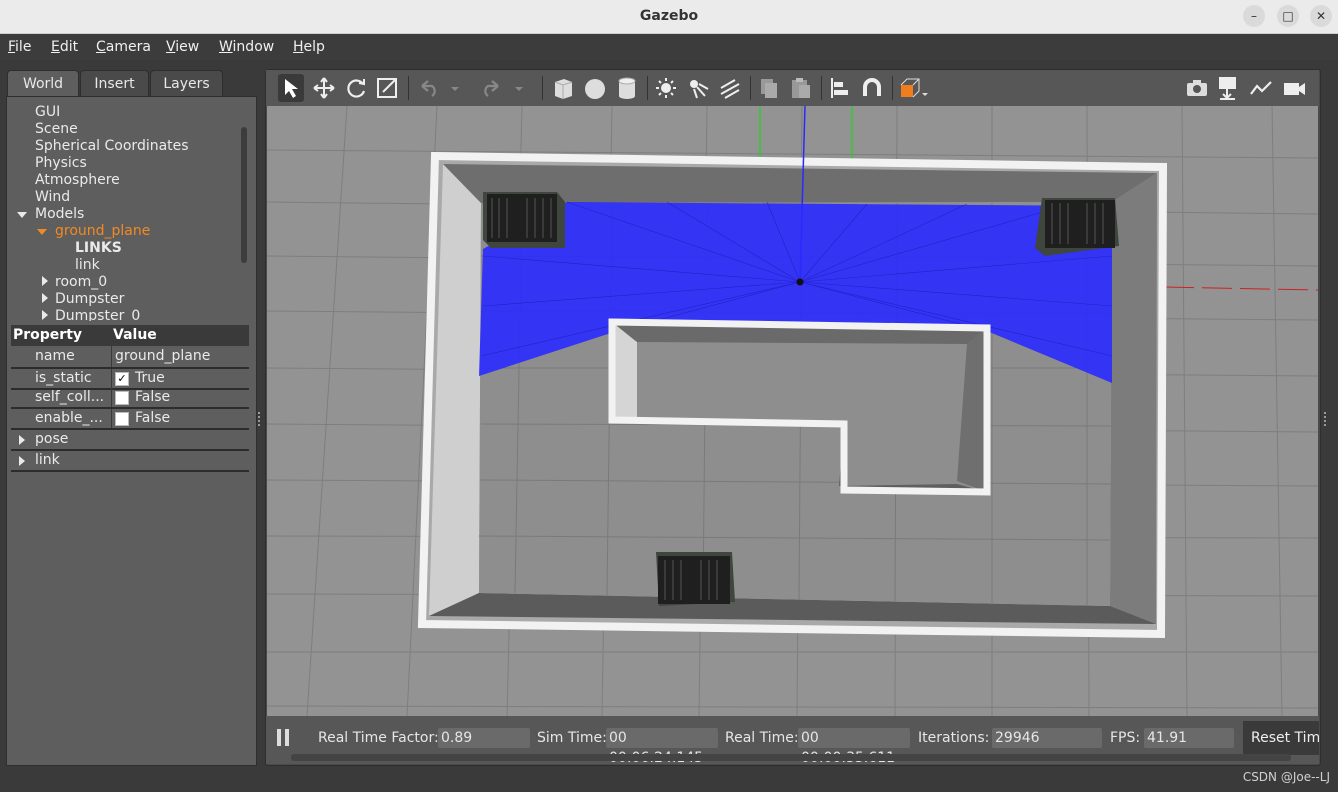 Image resolution: width=1338 pixels, height=792 pixels. I want to click on property-row: is_static ✓ True, so click(130, 378).